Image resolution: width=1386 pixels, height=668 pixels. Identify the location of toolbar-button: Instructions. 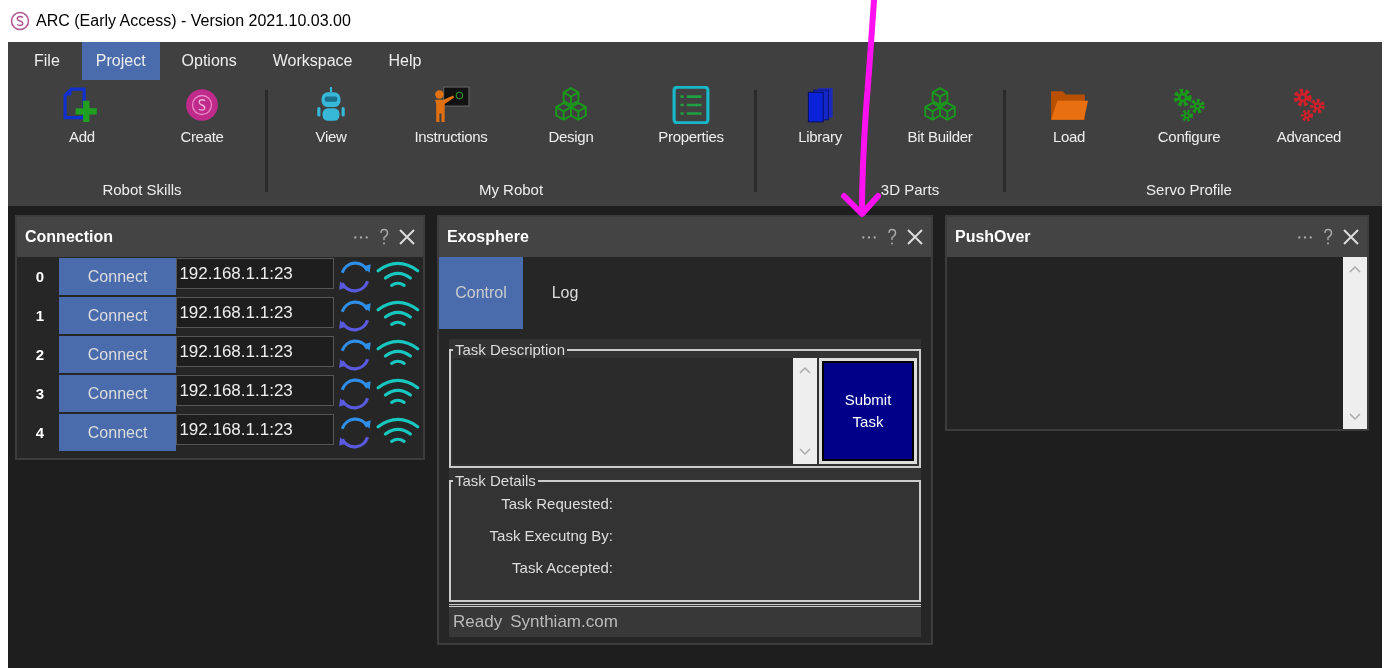
(451, 133).